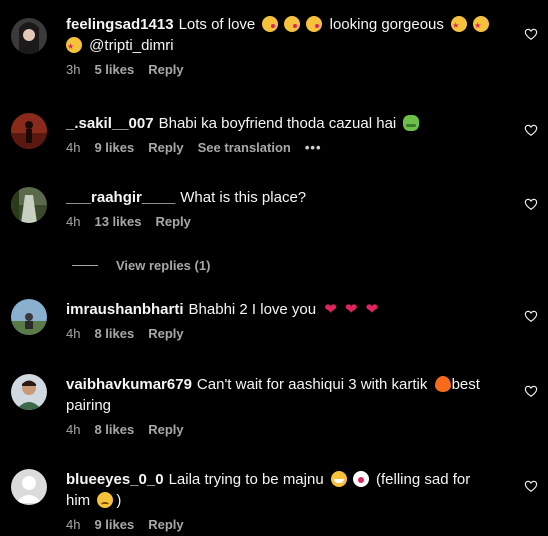 The image size is (548, 536). I want to click on comment-username: vaibhavkumar679, so click(129, 384).